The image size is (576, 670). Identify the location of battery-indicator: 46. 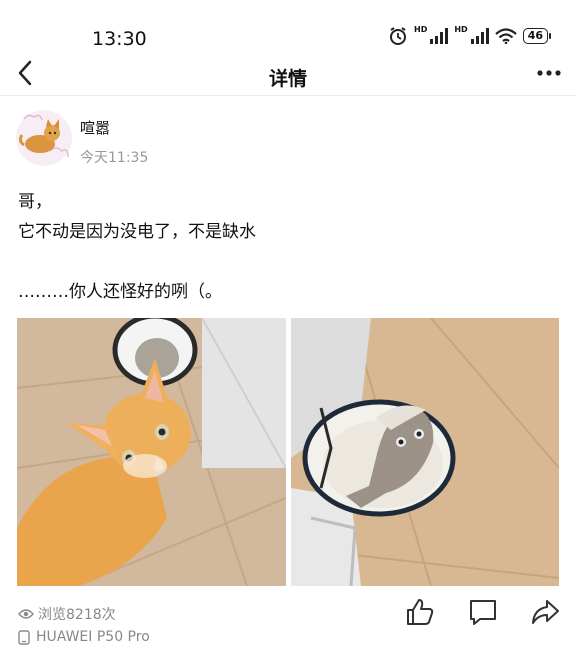
(537, 36).